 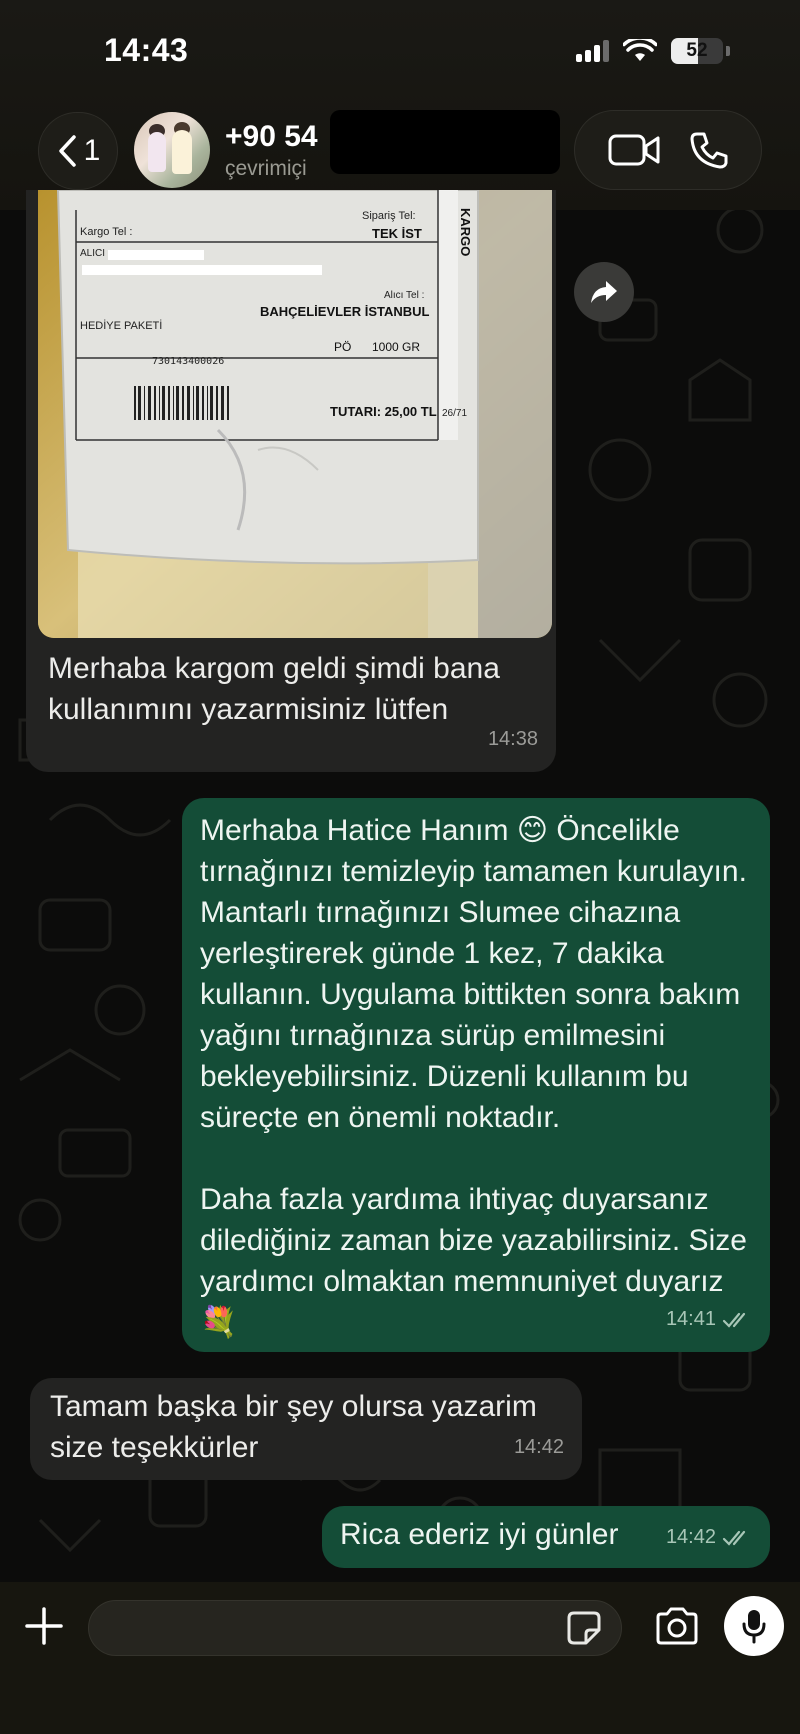 I want to click on label-weight: 1000 GR, so click(x=396, y=347).